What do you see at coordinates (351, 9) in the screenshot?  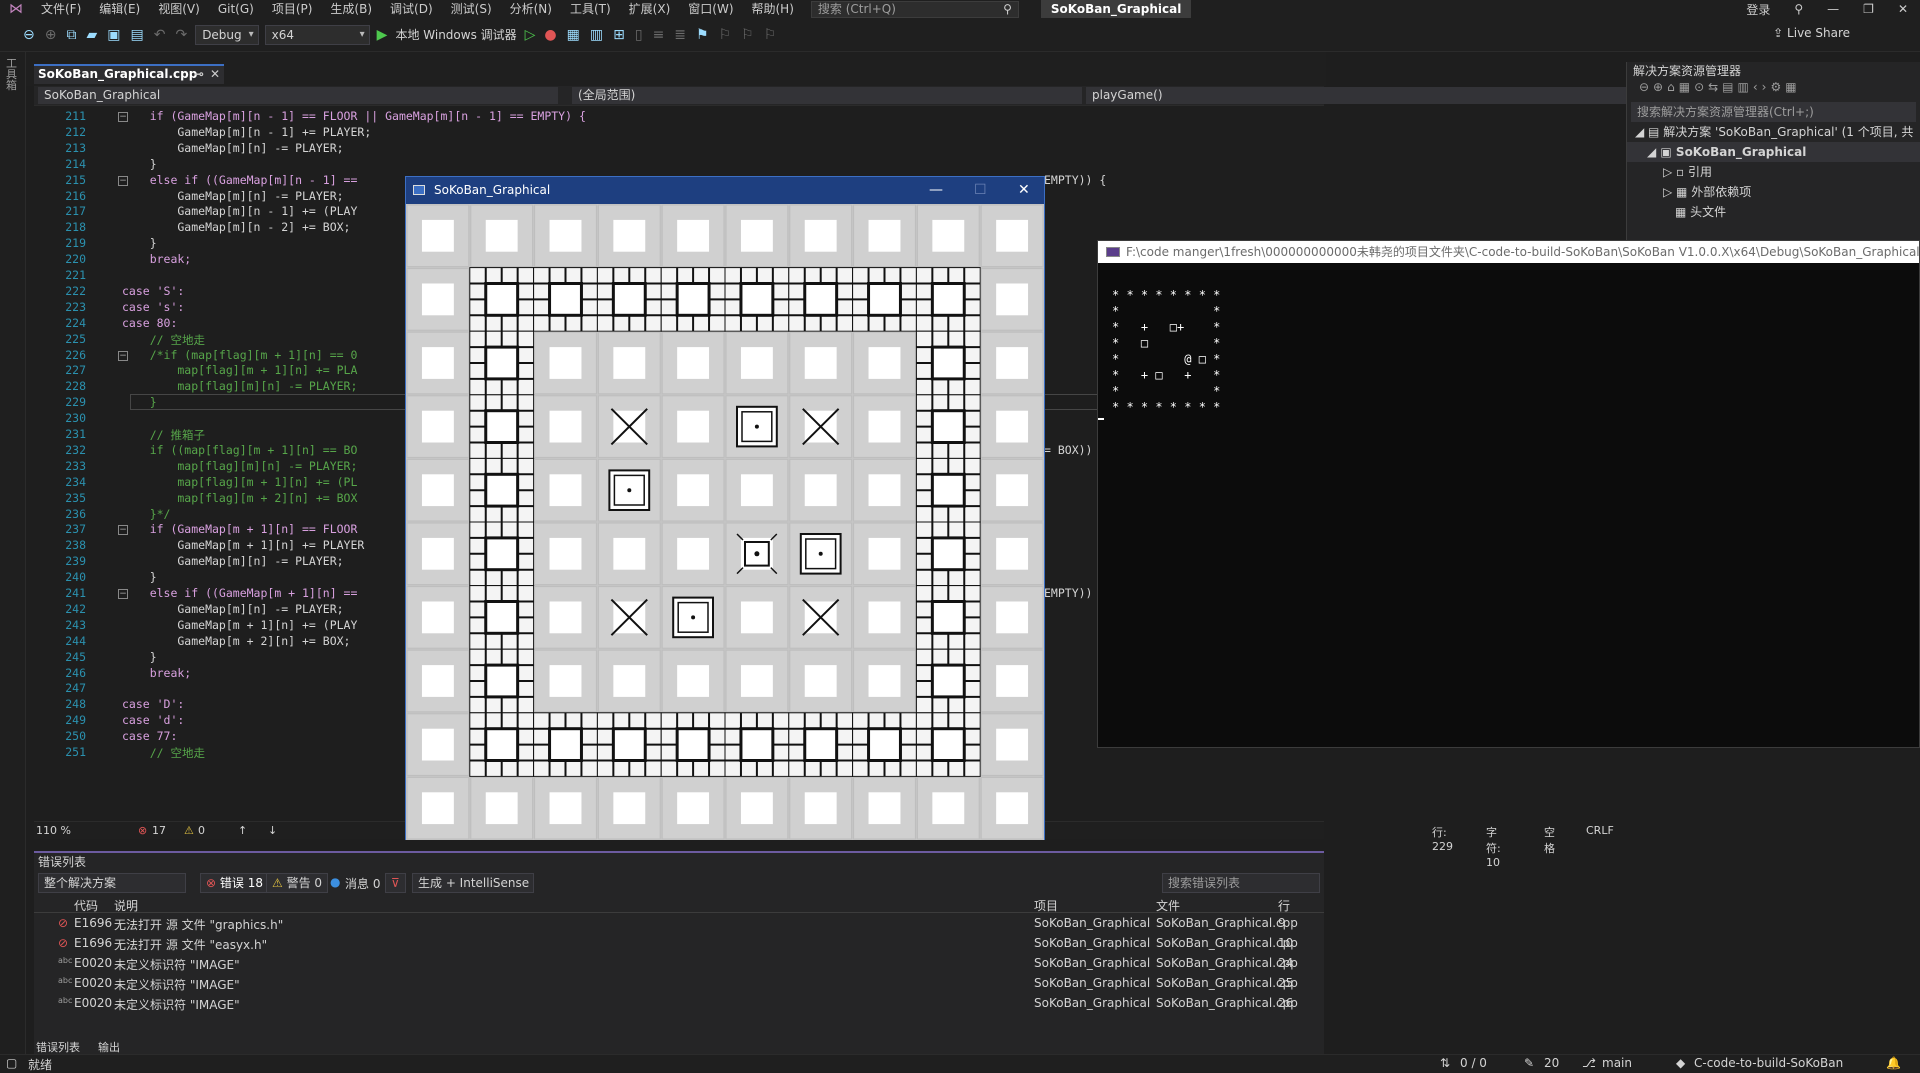 I see `menu-build: 生成(B)` at bounding box center [351, 9].